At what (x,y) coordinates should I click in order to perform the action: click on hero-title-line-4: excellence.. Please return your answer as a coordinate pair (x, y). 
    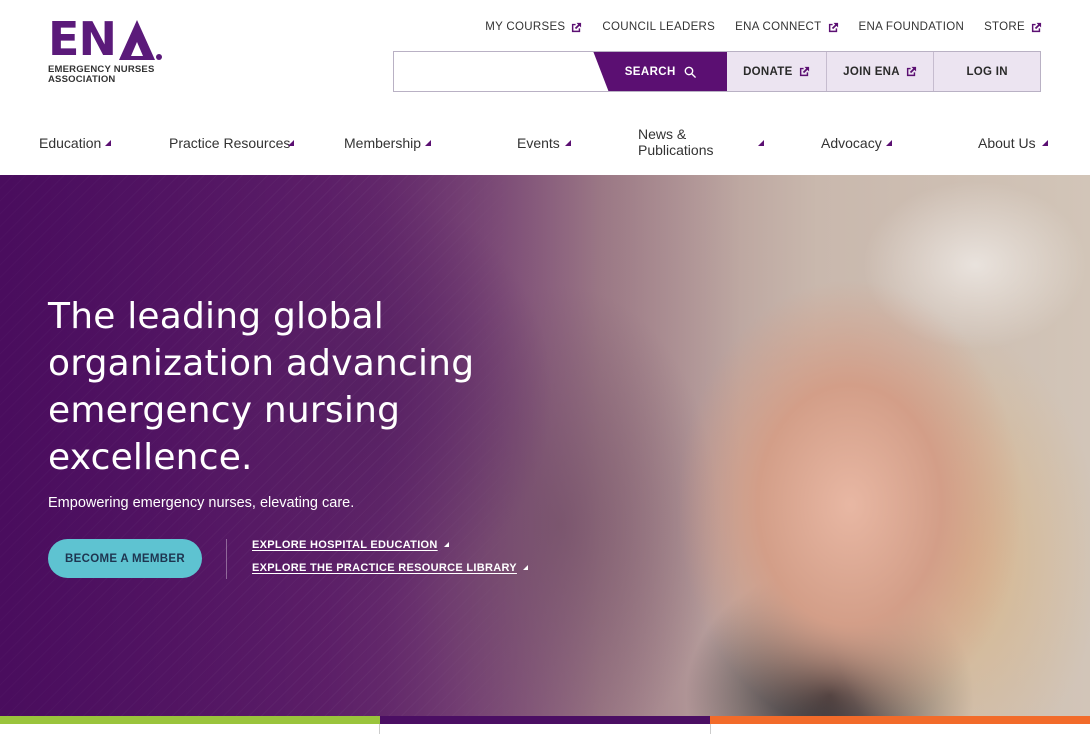
    Looking at the image, I should click on (150, 457).